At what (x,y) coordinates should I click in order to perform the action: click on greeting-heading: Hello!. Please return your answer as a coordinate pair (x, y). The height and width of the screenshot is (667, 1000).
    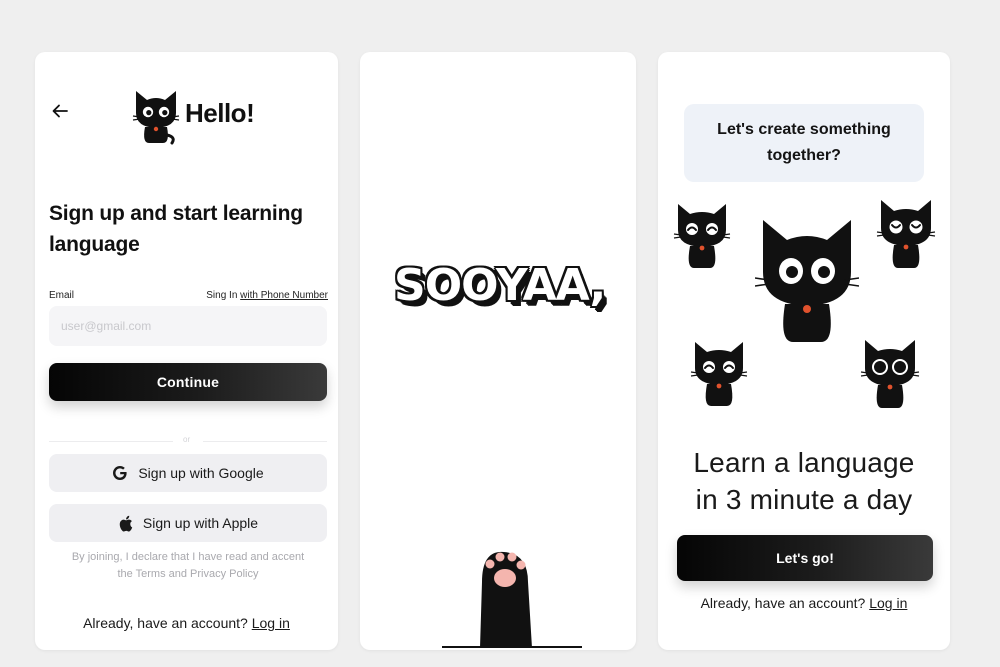
    Looking at the image, I should click on (220, 113).